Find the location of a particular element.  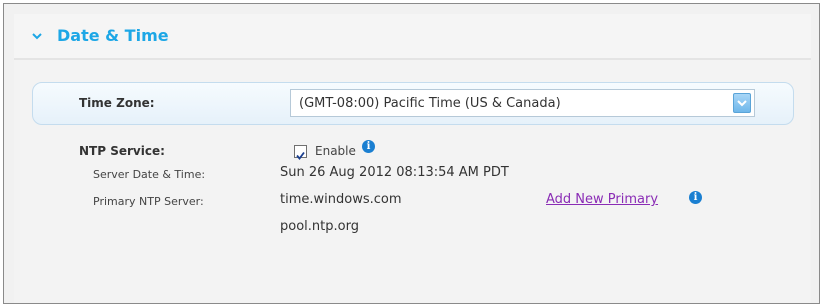

add-new-primary-link: Add New Primary is located at coordinates (602, 199).